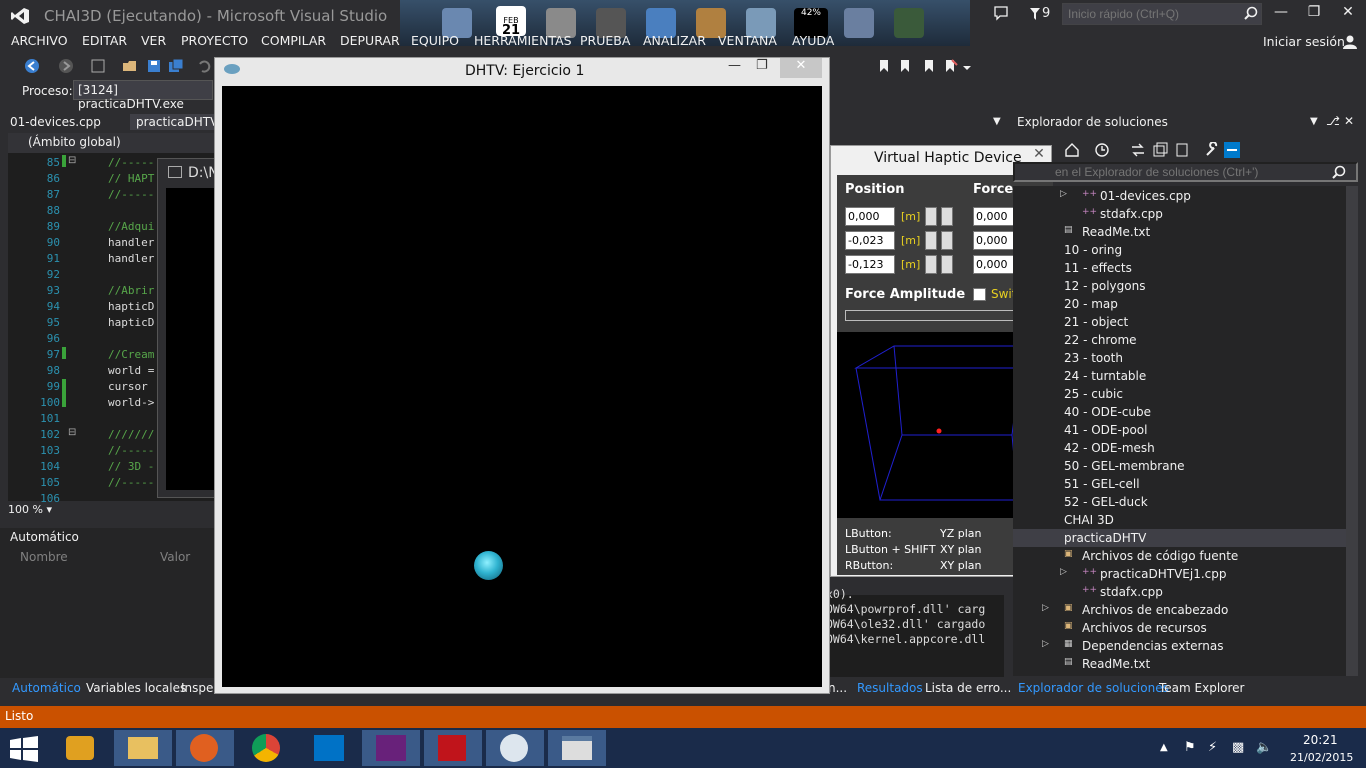 Image resolution: width=1366 pixels, height=768 pixels. I want to click on tray-power-icon: ⚡, so click(1212, 747).